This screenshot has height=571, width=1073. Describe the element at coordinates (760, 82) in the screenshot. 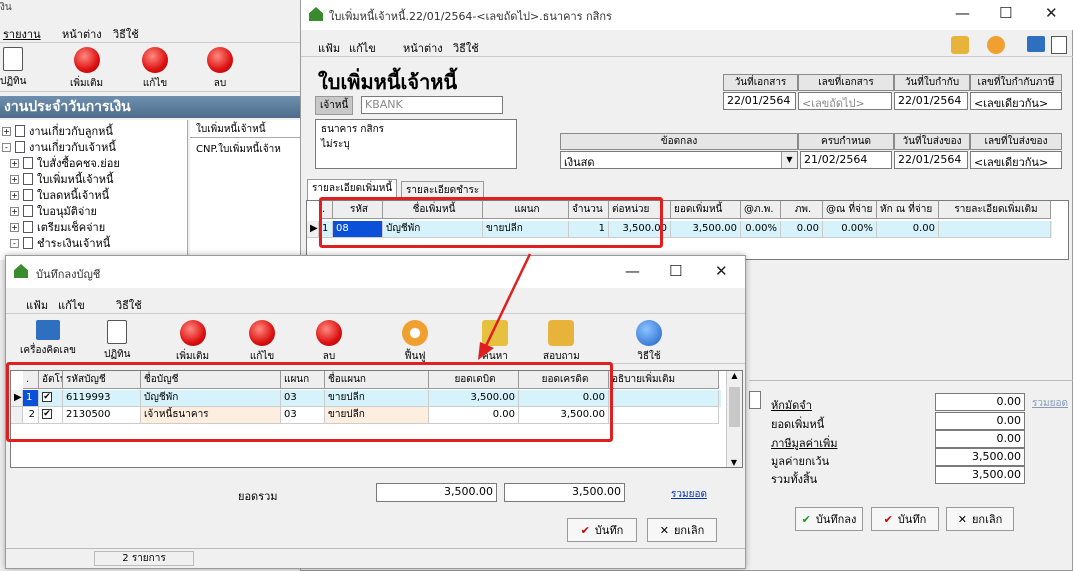

I see `doc-date-header: วันที่เอกสาร` at that location.